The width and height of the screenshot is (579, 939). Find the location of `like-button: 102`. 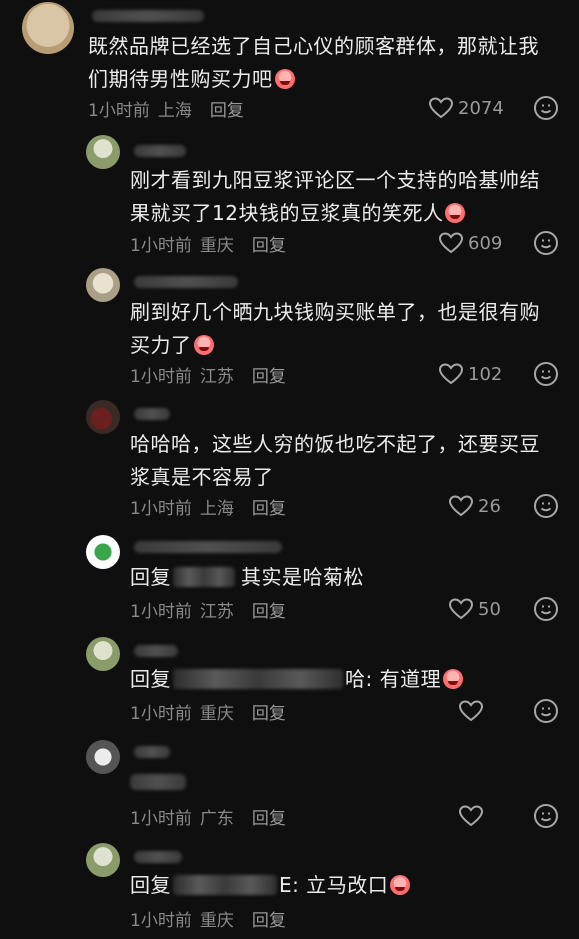

like-button: 102 is located at coordinates (470, 374).